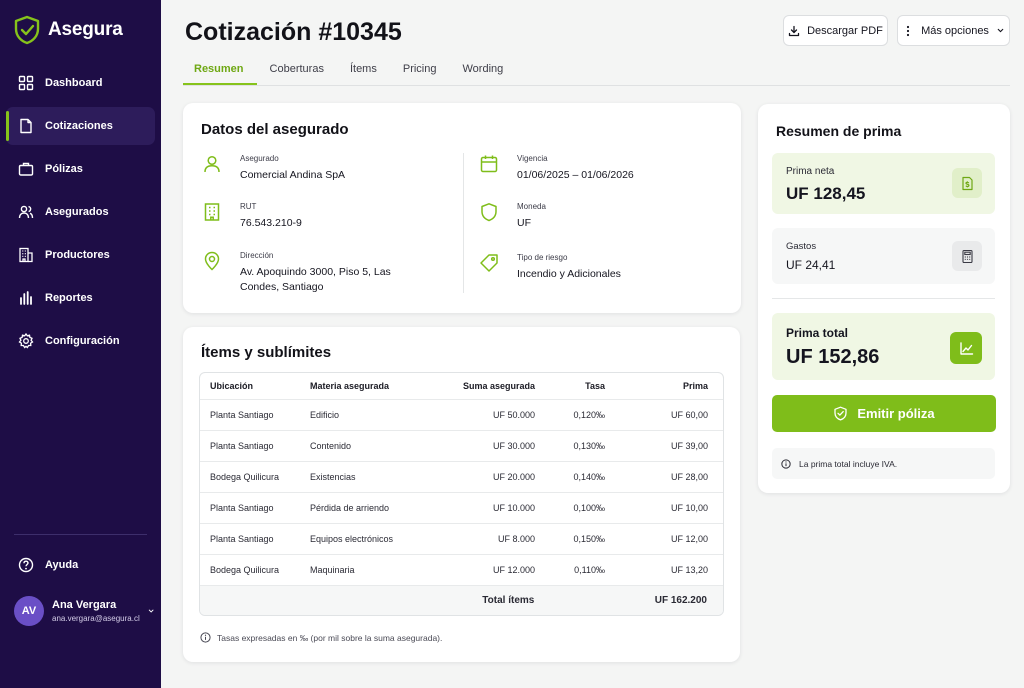 The image size is (1024, 688). What do you see at coordinates (297, 71) in the screenshot?
I see `tab-coberturas: Coberturas` at bounding box center [297, 71].